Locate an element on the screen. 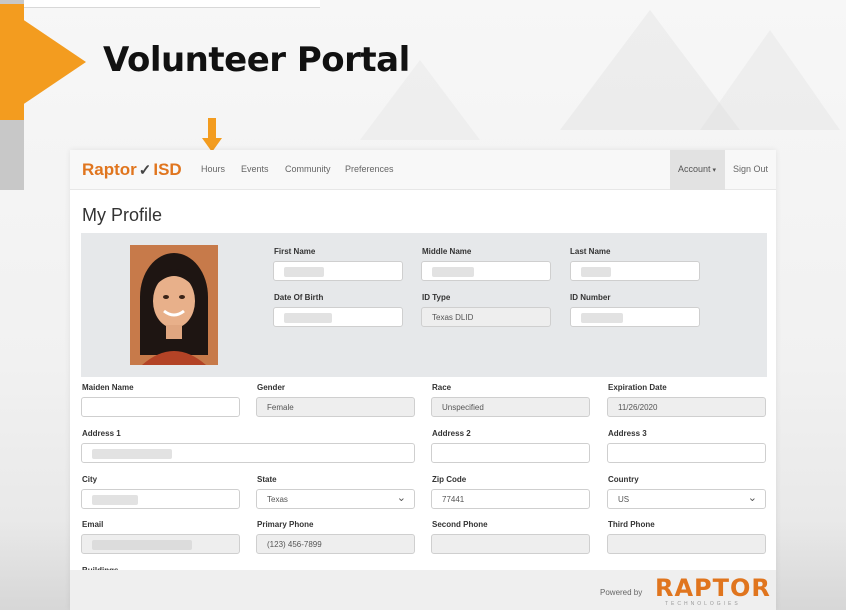  nav-community: Community is located at coordinates (308, 169).